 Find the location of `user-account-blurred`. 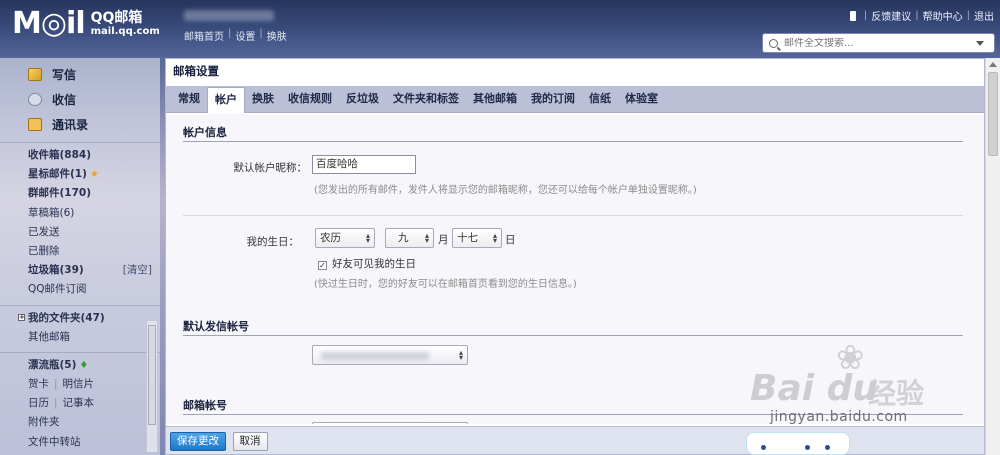

user-account-blurred is located at coordinates (229, 15).